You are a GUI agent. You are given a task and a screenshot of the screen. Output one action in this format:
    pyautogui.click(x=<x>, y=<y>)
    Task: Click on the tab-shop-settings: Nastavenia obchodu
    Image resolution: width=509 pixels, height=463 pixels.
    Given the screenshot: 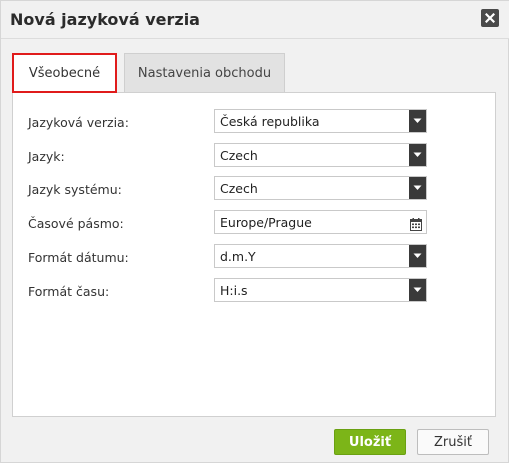 What is the action you would take?
    pyautogui.click(x=204, y=73)
    